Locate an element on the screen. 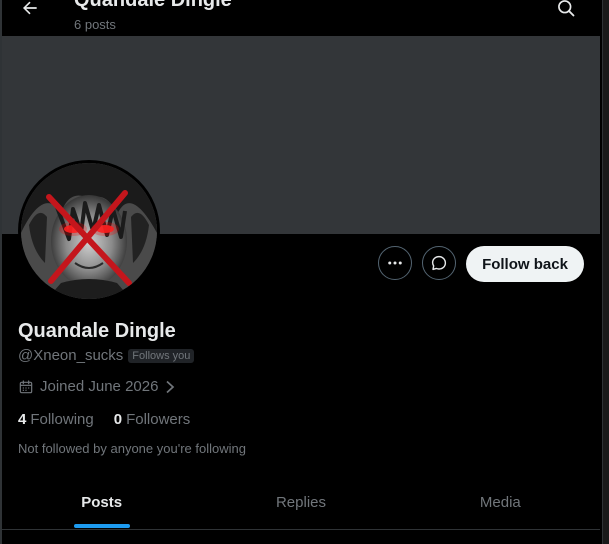 Image resolution: width=609 pixels, height=544 pixels. handle-row: @Xneon_sucks Follows you is located at coordinates (106, 355).